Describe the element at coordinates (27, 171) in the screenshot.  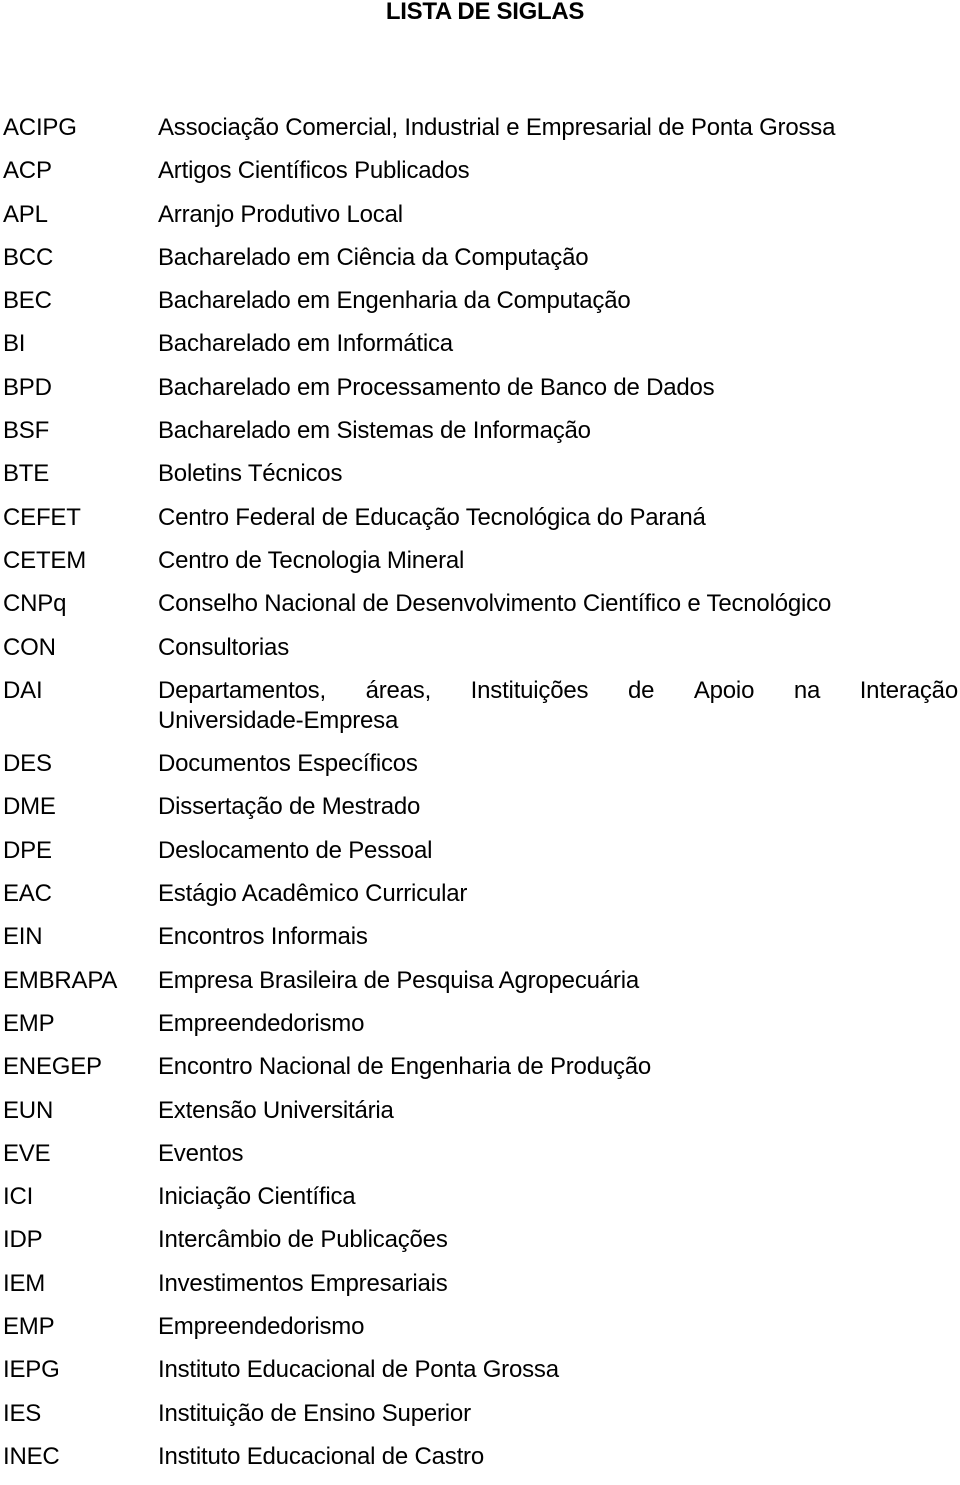
I see `acronym: ACP` at that location.